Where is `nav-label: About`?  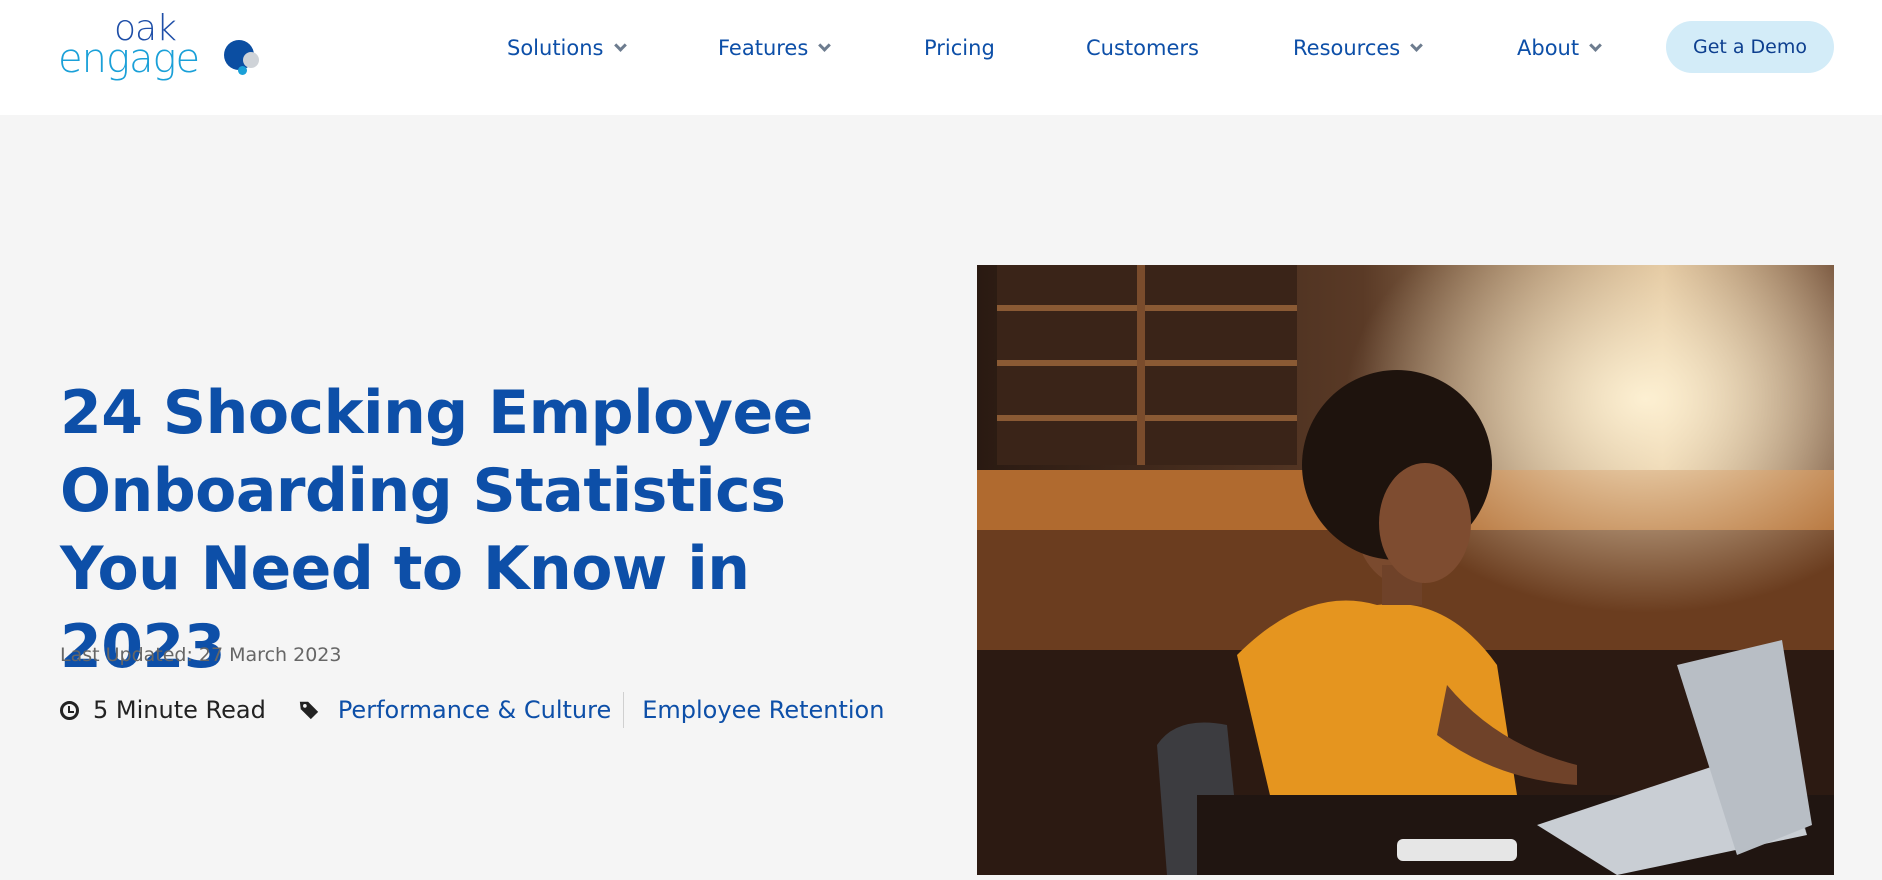
nav-label: About is located at coordinates (1548, 48).